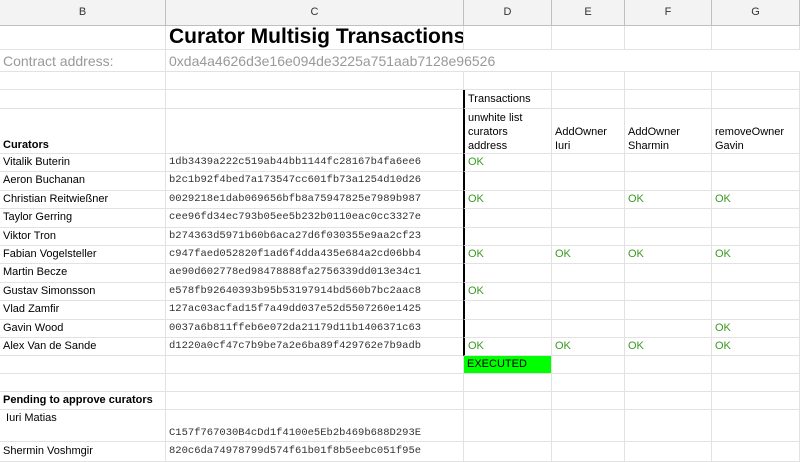 This screenshot has height=462, width=800. What do you see at coordinates (668, 12) in the screenshot?
I see `column-header-f: F` at bounding box center [668, 12].